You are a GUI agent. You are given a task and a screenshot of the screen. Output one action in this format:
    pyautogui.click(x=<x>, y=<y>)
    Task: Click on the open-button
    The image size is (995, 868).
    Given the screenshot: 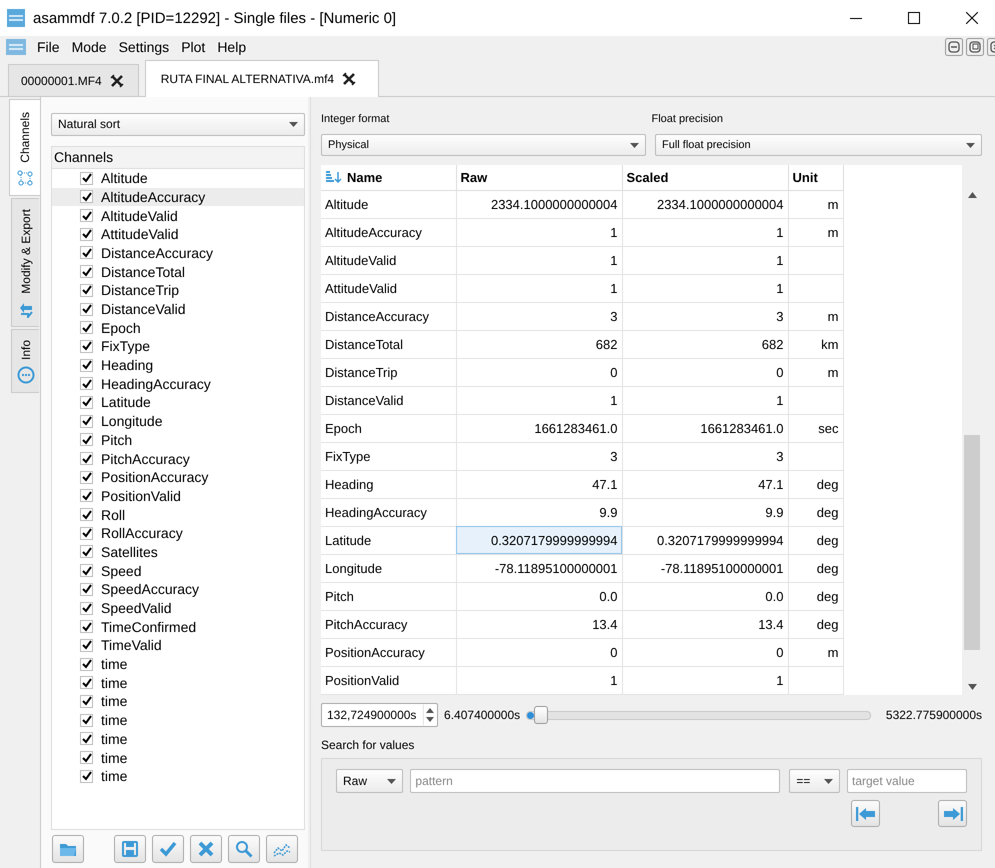 What is the action you would take?
    pyautogui.click(x=68, y=849)
    